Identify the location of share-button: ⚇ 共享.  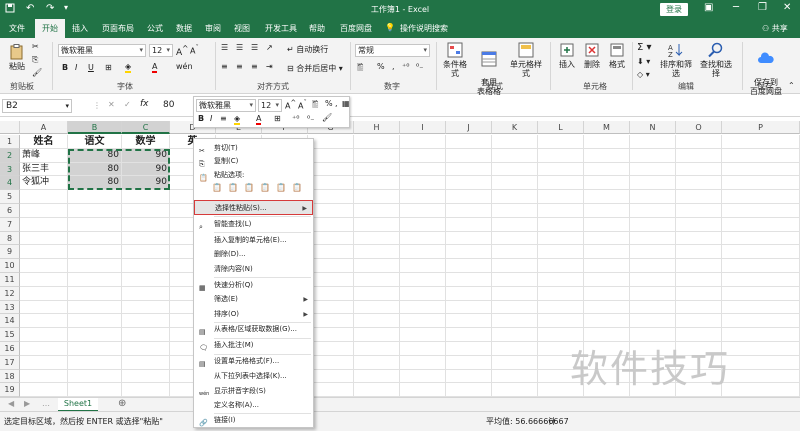
(775, 28).